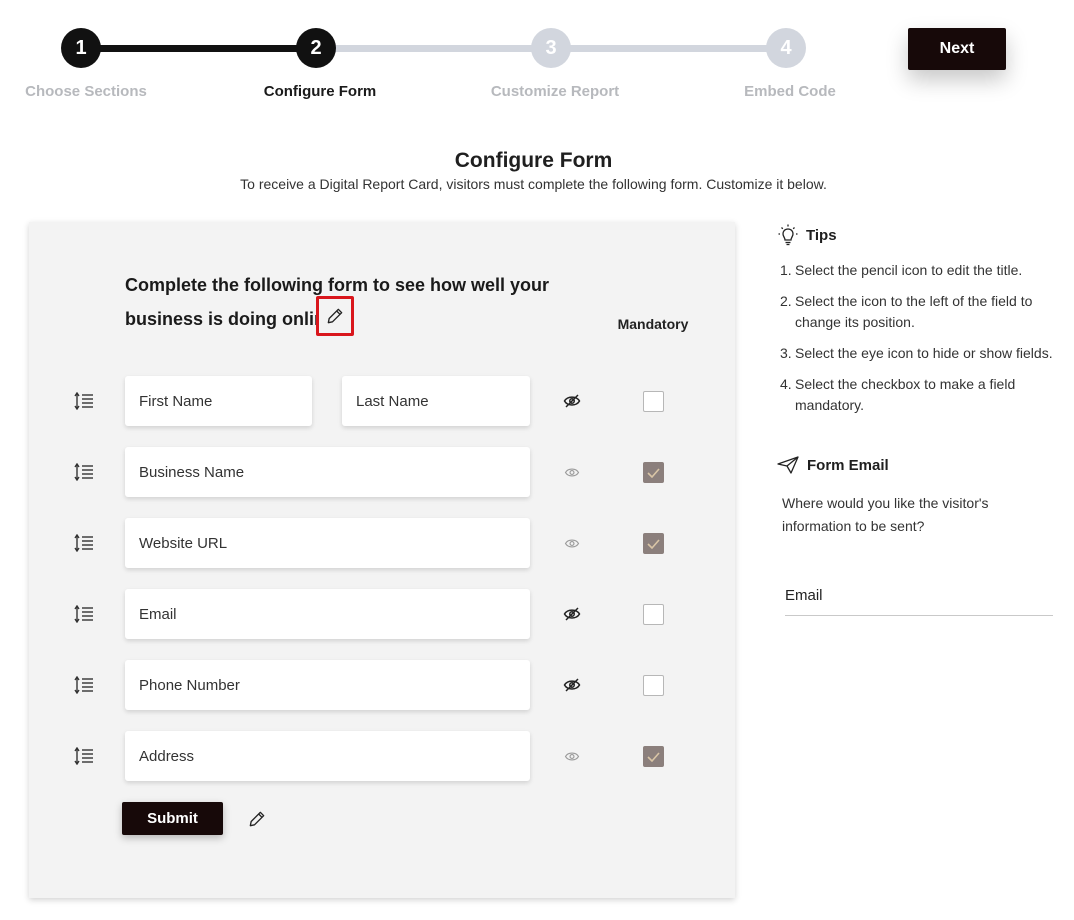 The width and height of the screenshot is (1074, 920). Describe the element at coordinates (788, 465) in the screenshot. I see `paper-plane-icon` at that location.